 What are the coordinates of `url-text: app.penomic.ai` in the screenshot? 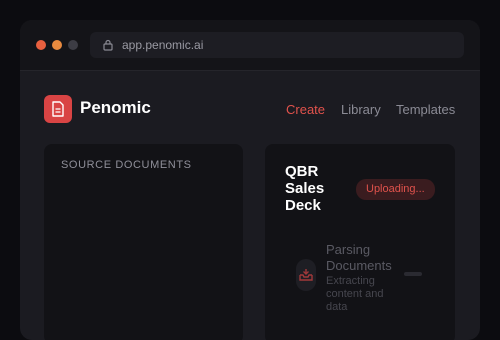 It's located at (163, 45).